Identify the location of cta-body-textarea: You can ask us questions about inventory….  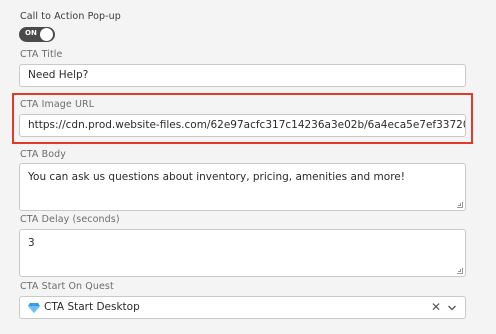
(242, 187).